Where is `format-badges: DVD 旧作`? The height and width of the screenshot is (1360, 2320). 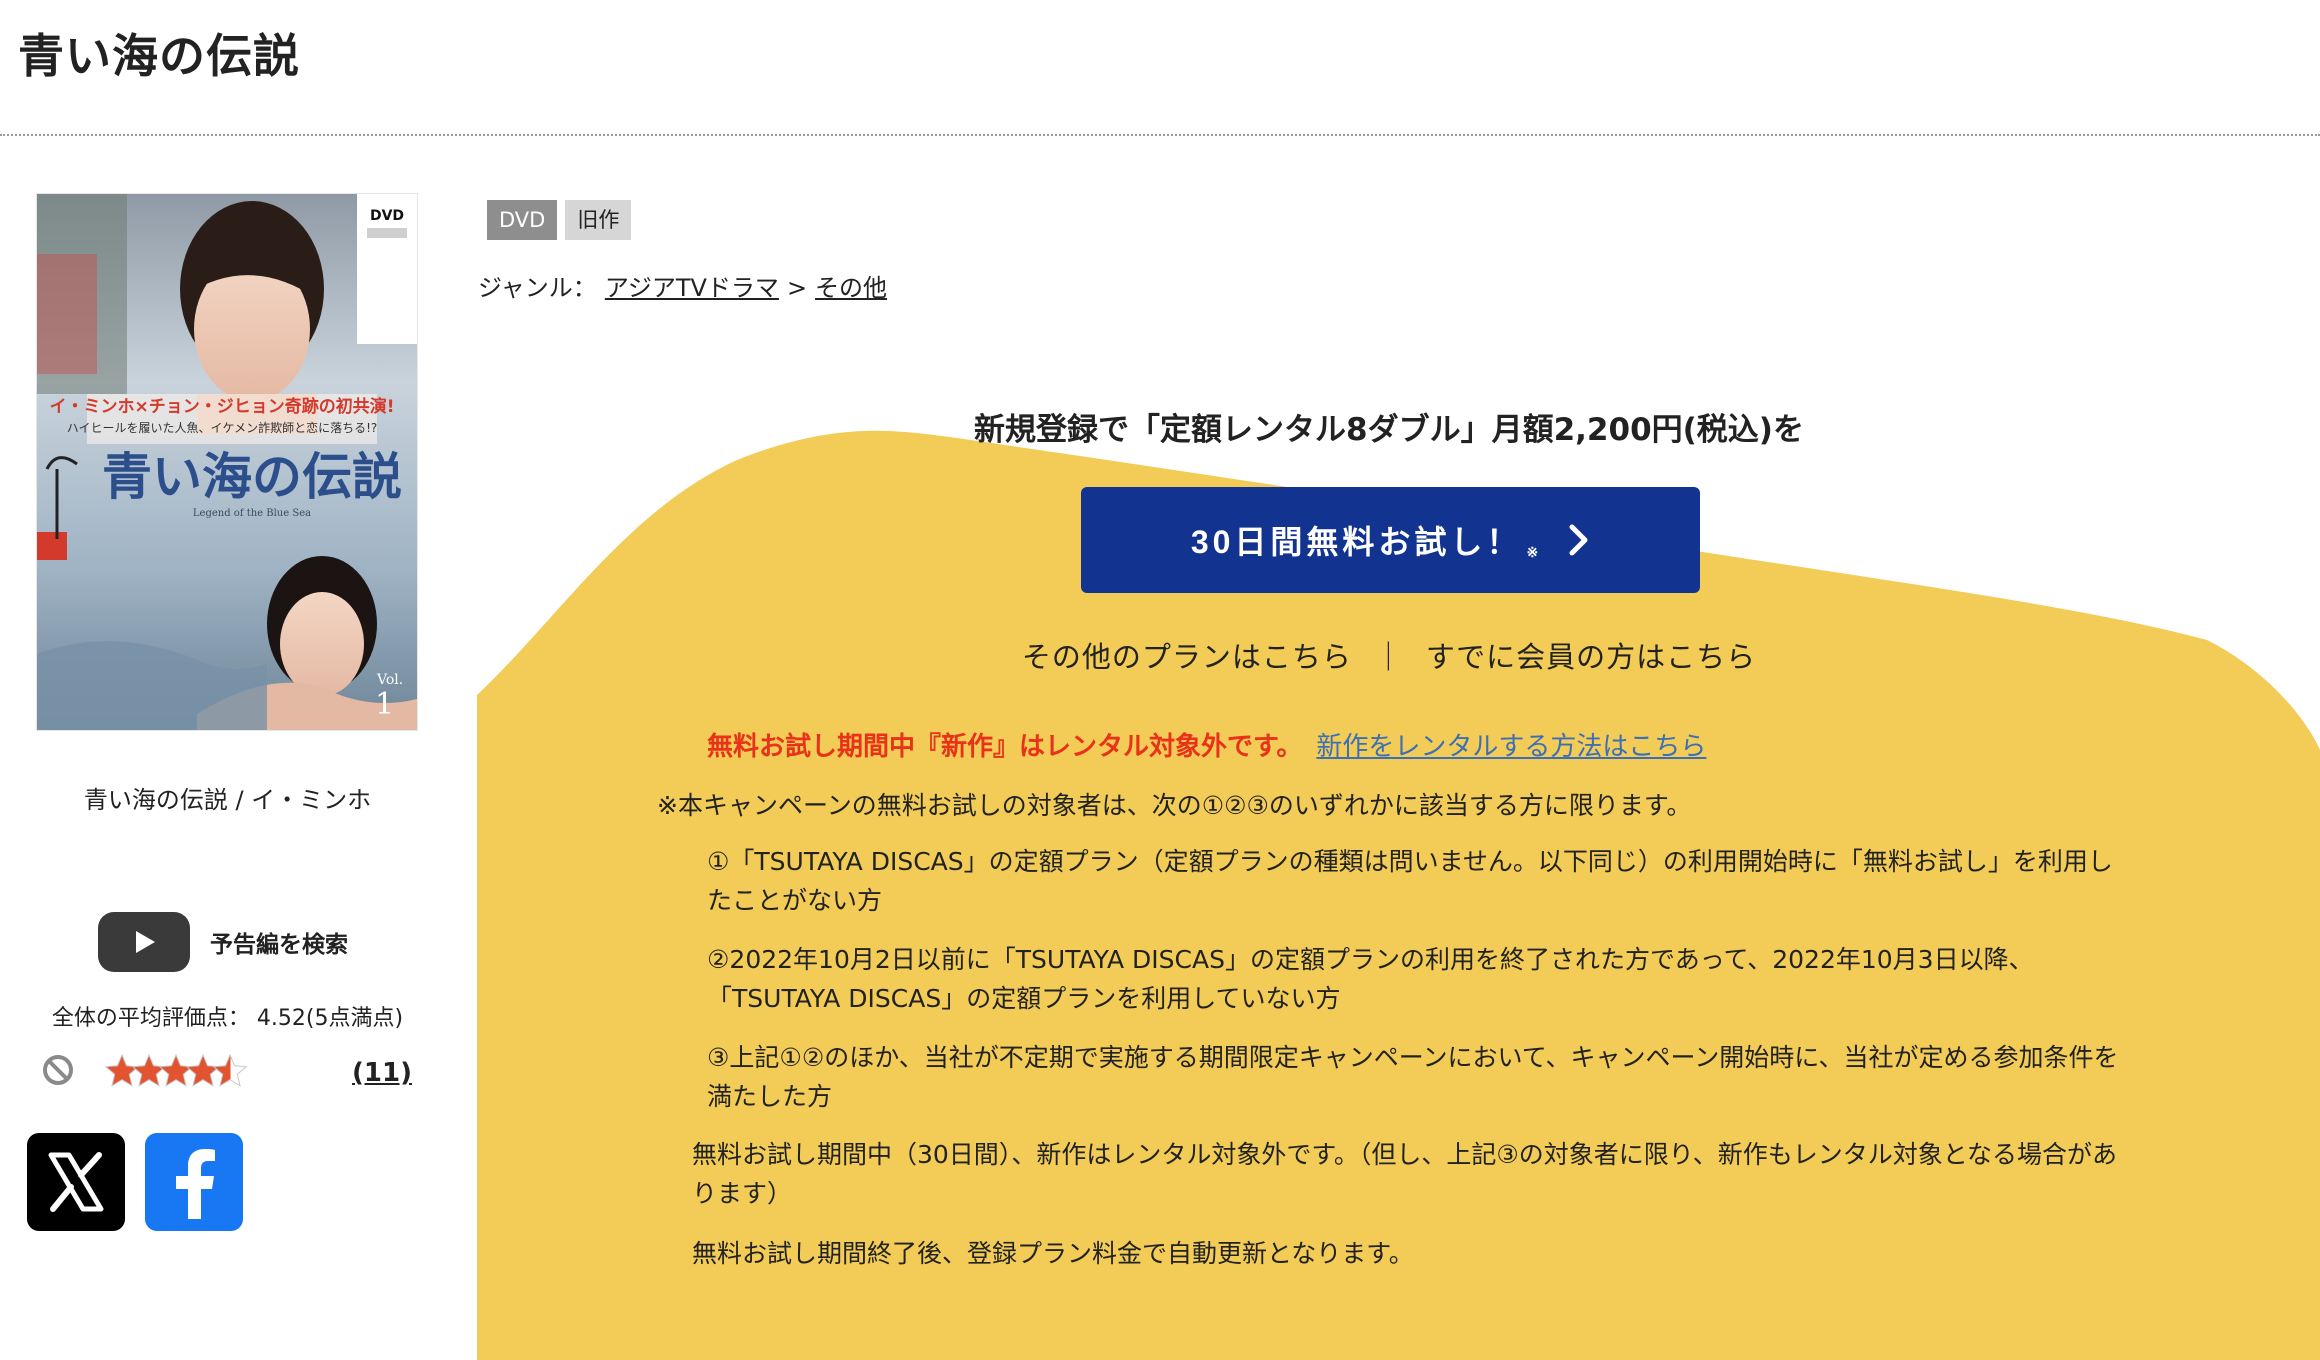
format-badges: DVD 旧作 is located at coordinates (559, 220).